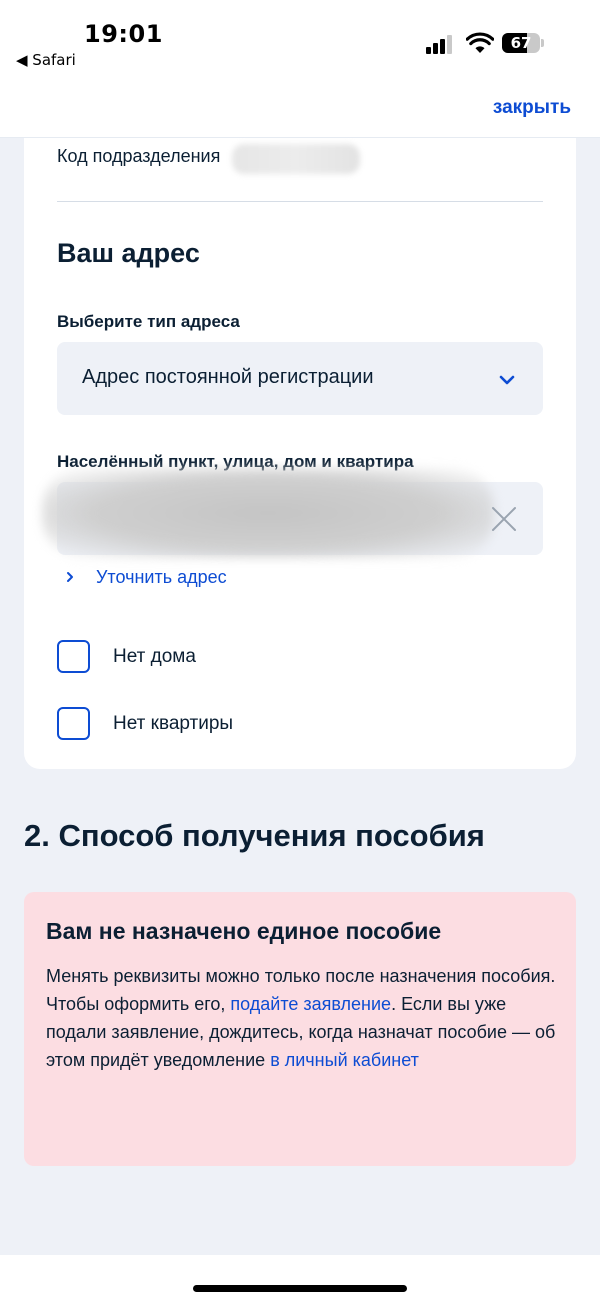 The height and width of the screenshot is (1303, 600). I want to click on section-title: 2. Способ получения пособия, so click(254, 835).